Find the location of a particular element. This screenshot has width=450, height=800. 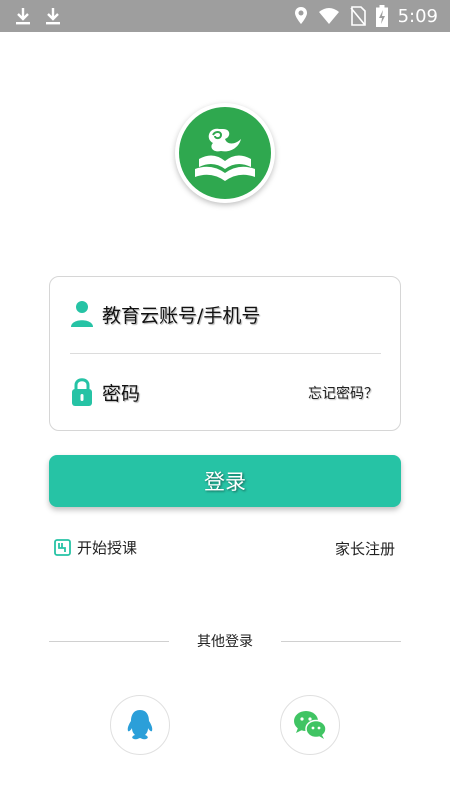

status-time: 5:09 is located at coordinates (417, 16).